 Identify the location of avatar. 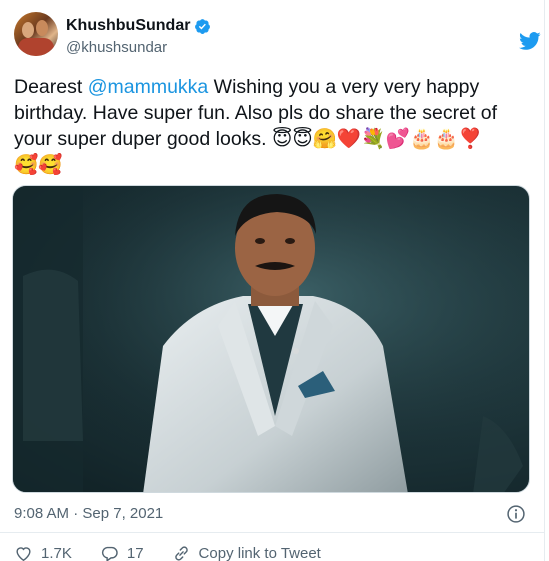
(36, 34).